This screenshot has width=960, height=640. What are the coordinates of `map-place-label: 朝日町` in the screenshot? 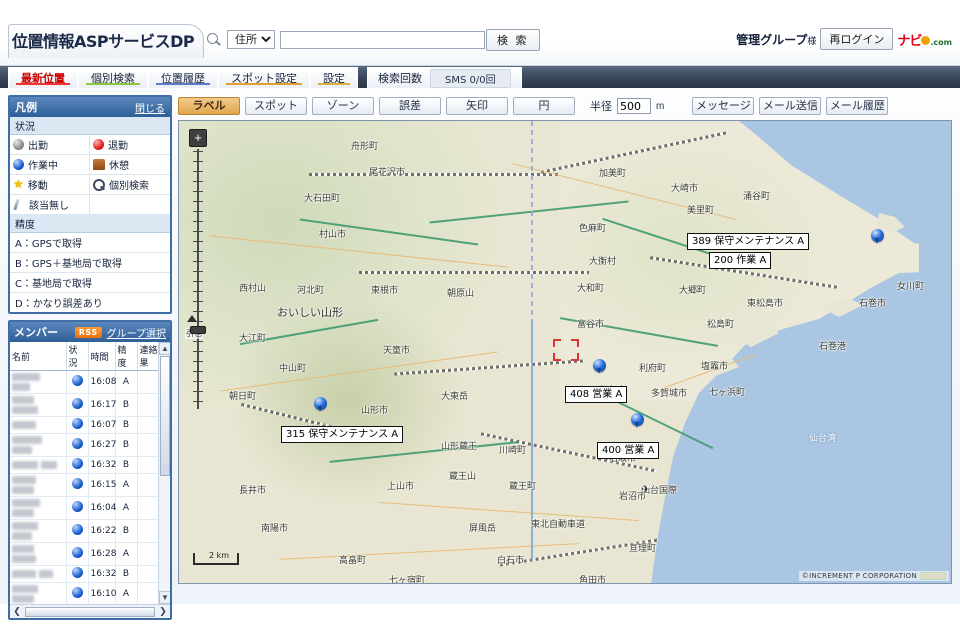 It's located at (243, 397).